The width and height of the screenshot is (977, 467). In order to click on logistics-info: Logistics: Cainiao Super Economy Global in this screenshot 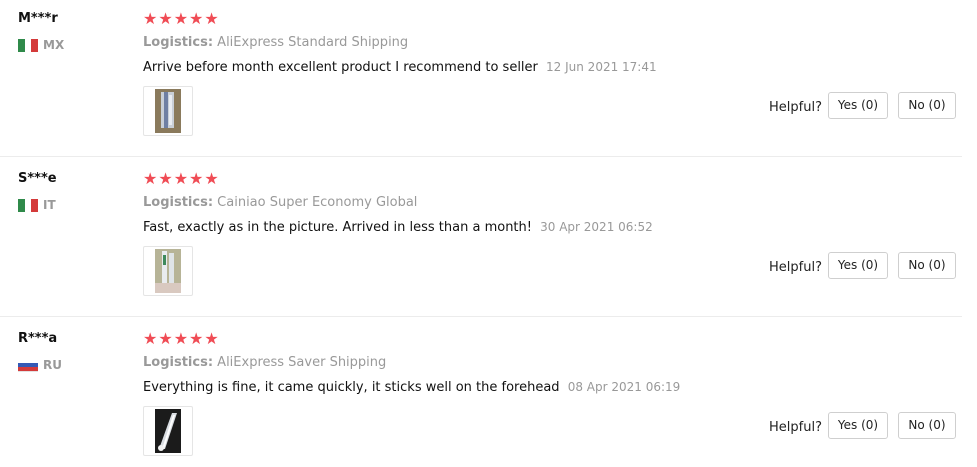, I will do `click(280, 202)`.